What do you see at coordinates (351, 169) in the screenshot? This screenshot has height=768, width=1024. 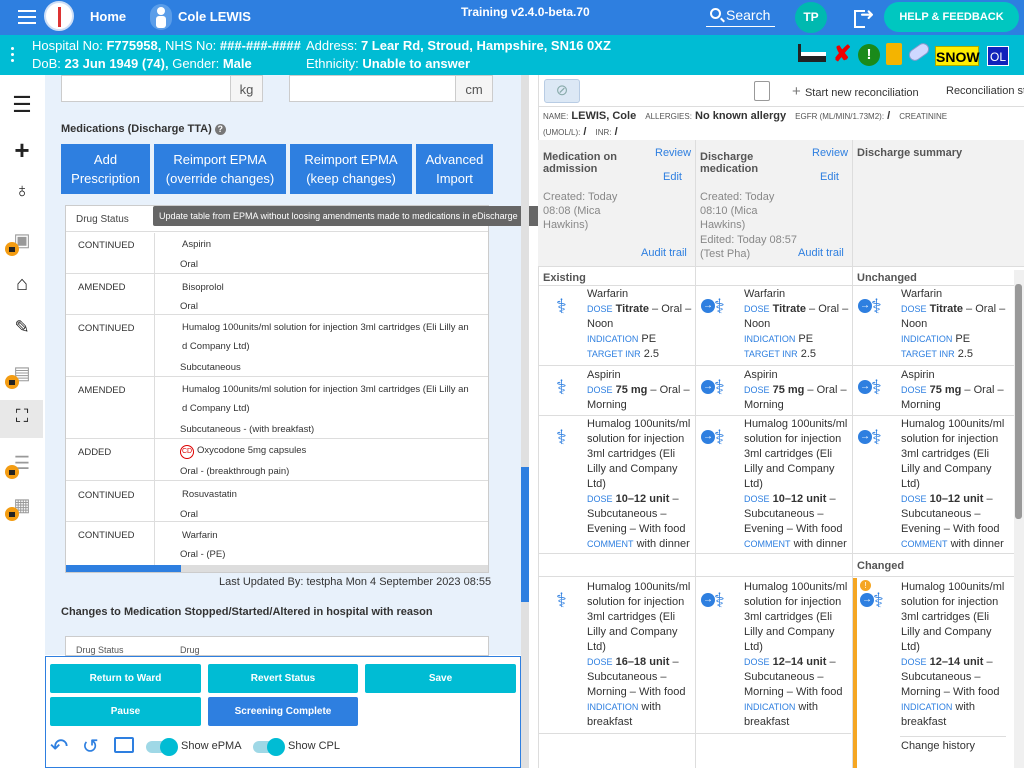 I see `reimport-keep-button: Reimport EPMA (keep changes)` at bounding box center [351, 169].